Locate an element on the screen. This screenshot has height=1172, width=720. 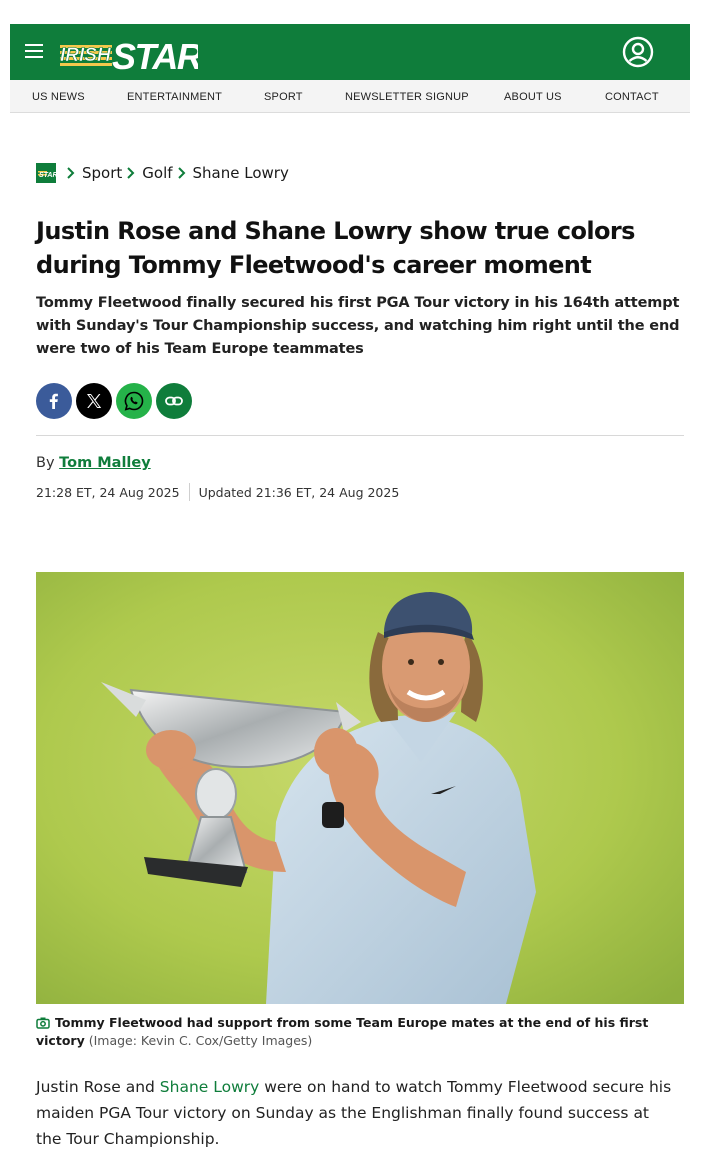
whatsapp-share-button is located at coordinates (134, 401).